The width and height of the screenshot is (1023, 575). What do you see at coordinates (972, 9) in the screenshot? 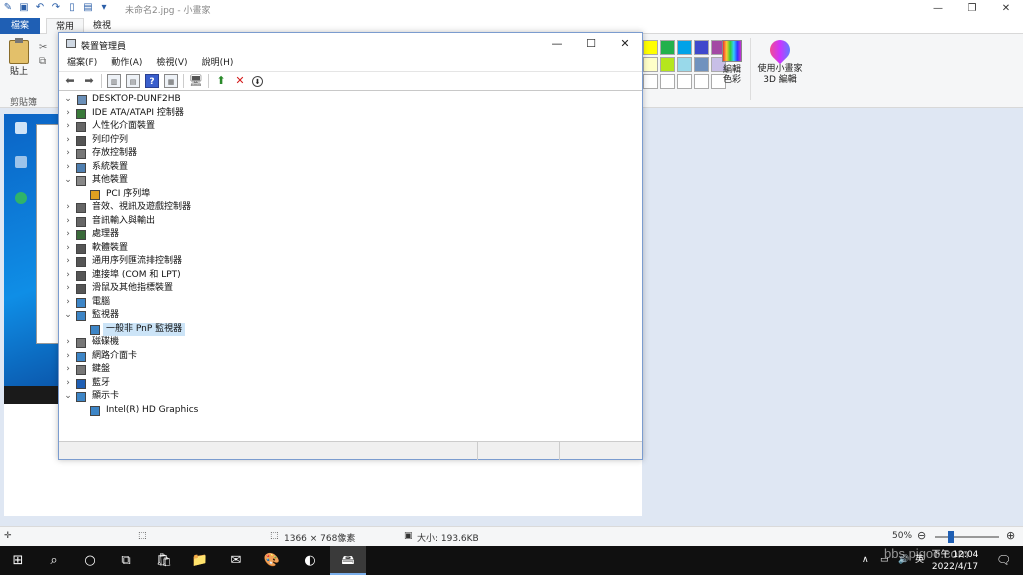
I see `maximize-button: ❐` at bounding box center [972, 9].